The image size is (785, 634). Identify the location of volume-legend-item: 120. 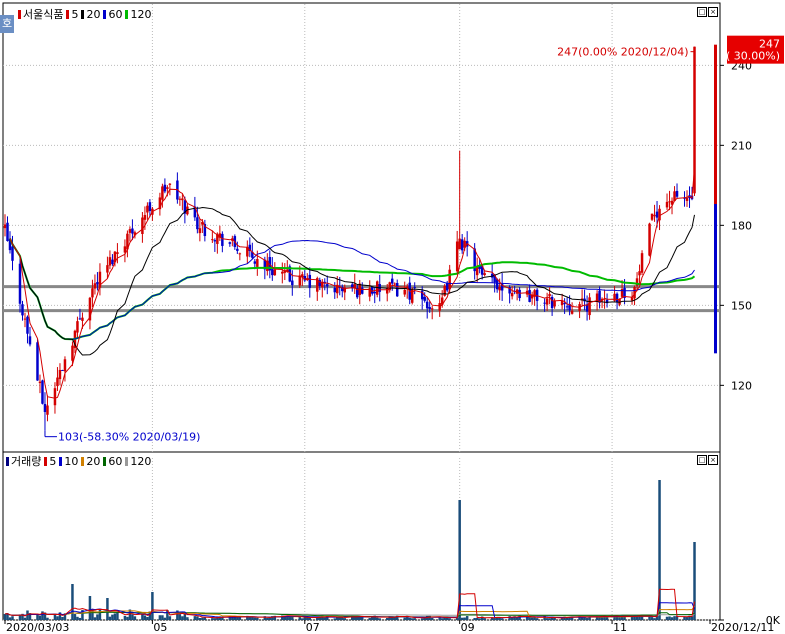
(138, 461).